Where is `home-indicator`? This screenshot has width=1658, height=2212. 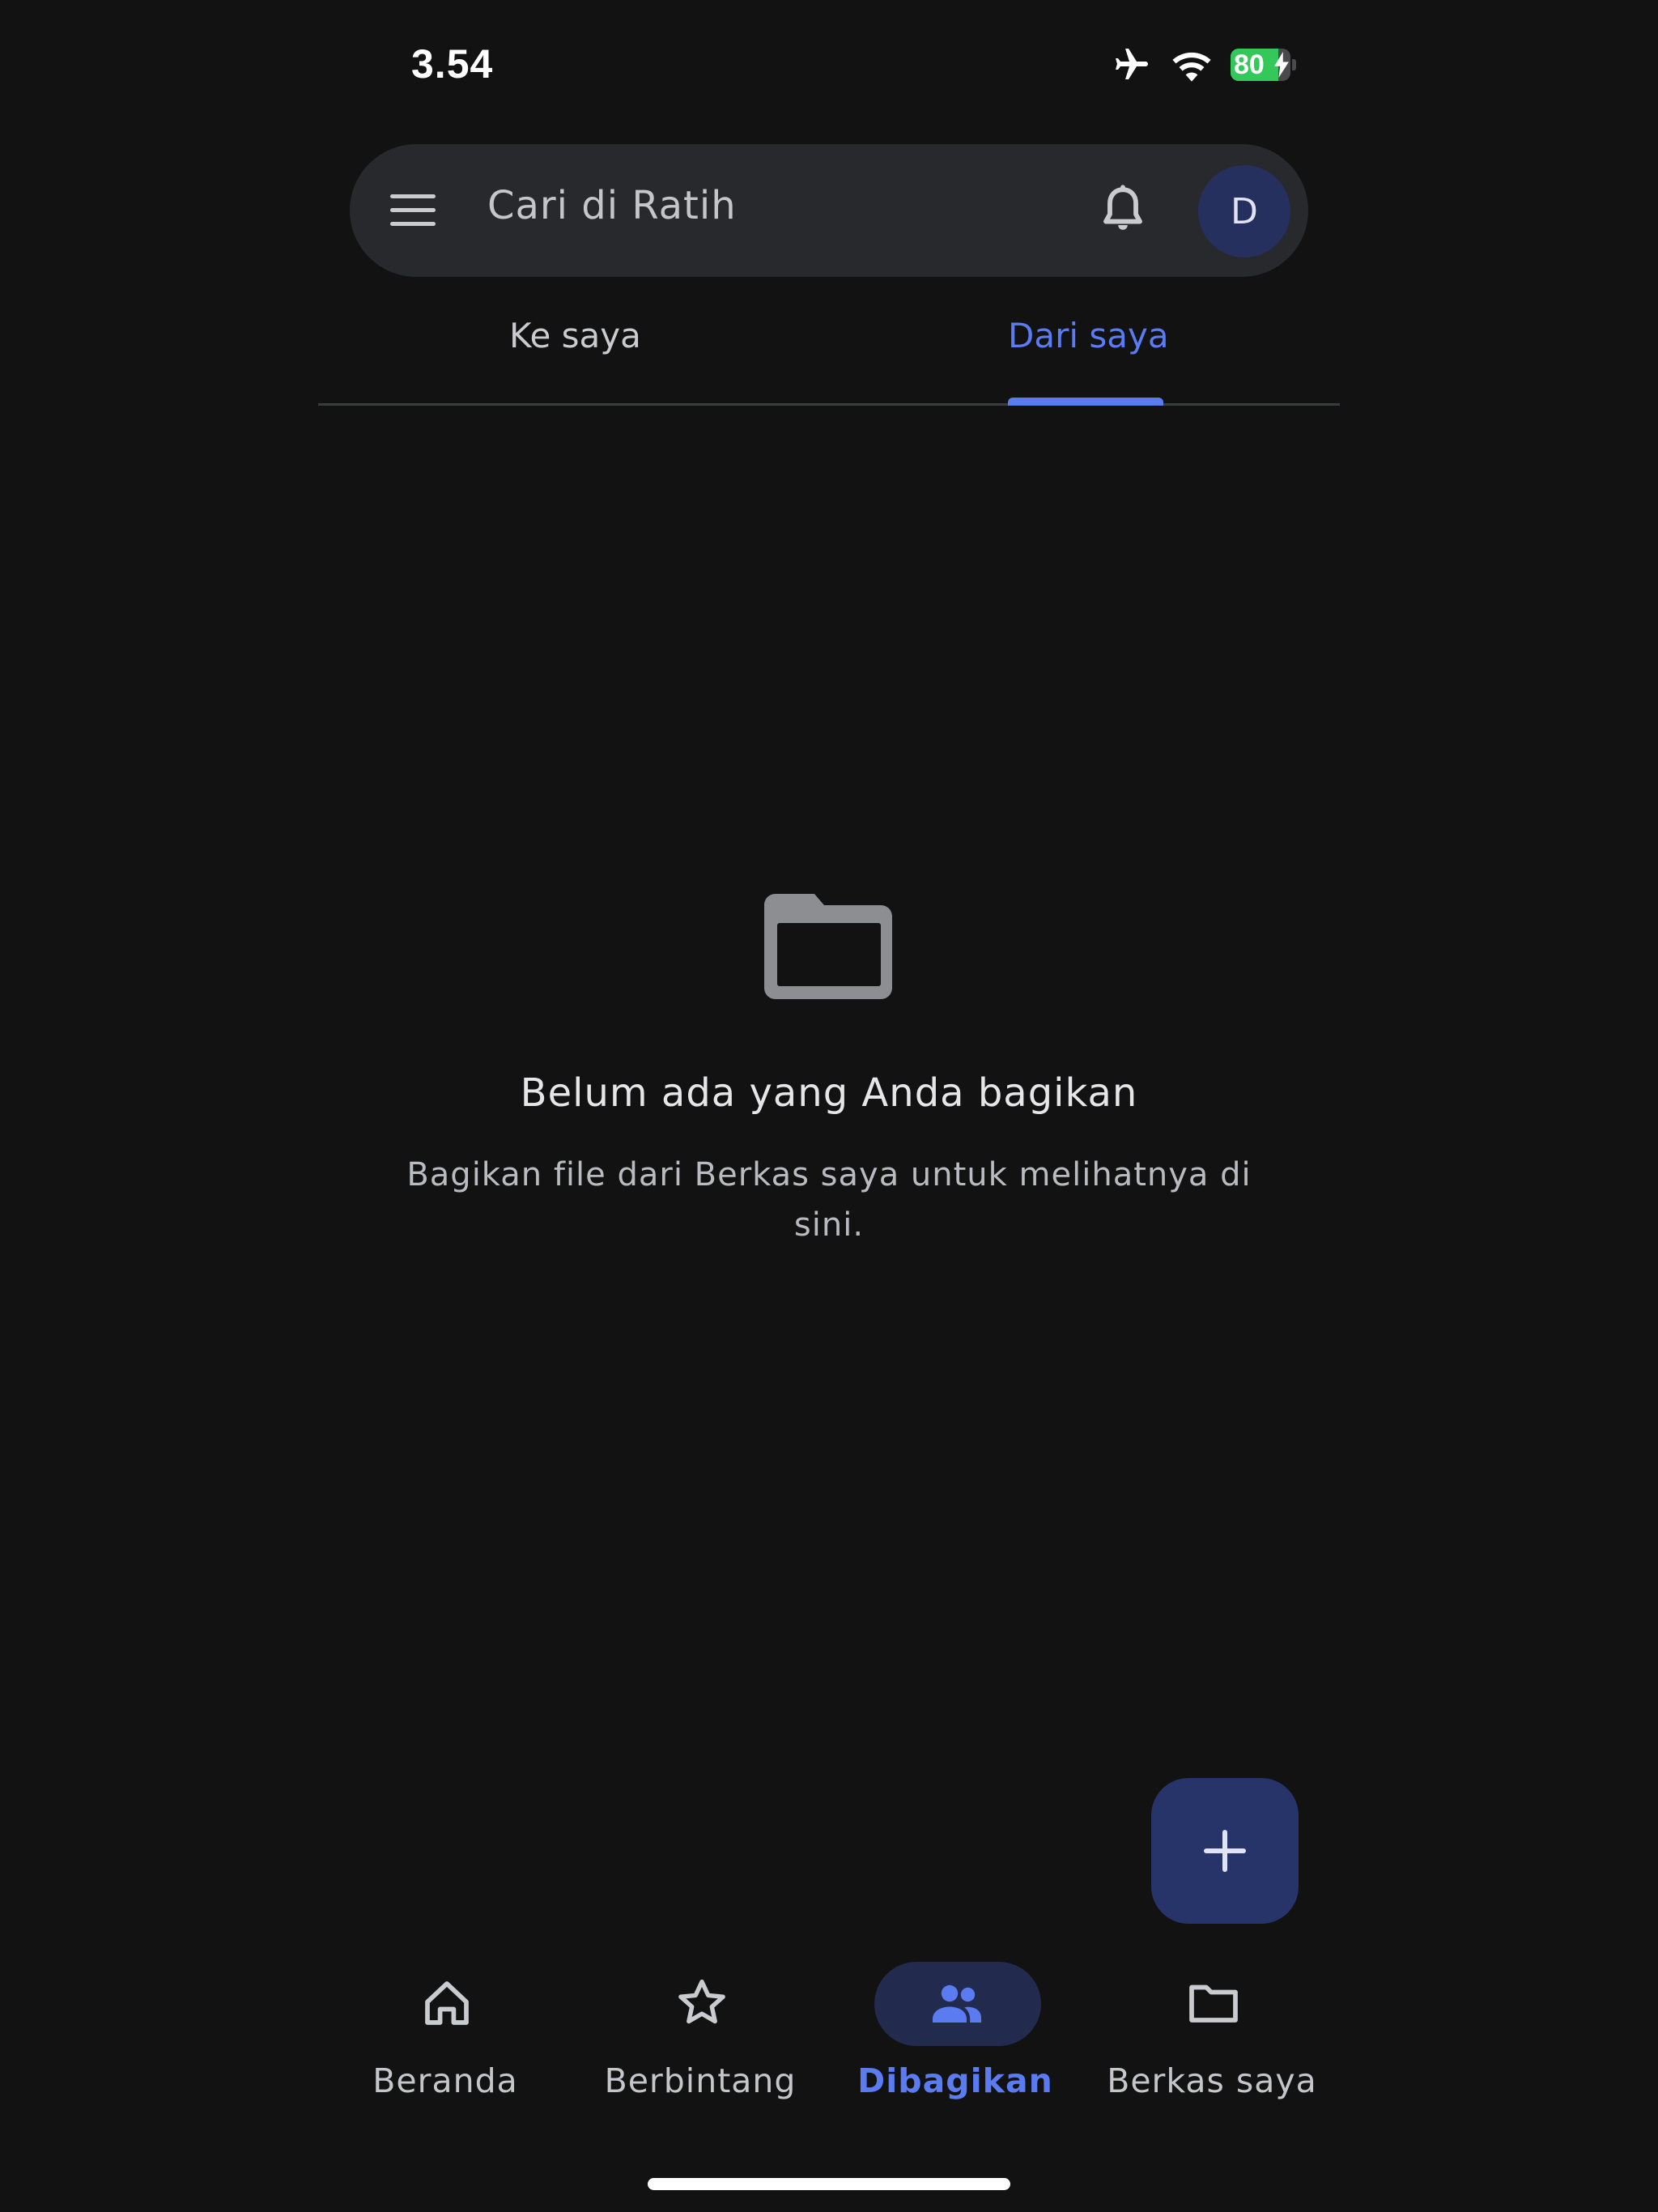
home-indicator is located at coordinates (829, 2184).